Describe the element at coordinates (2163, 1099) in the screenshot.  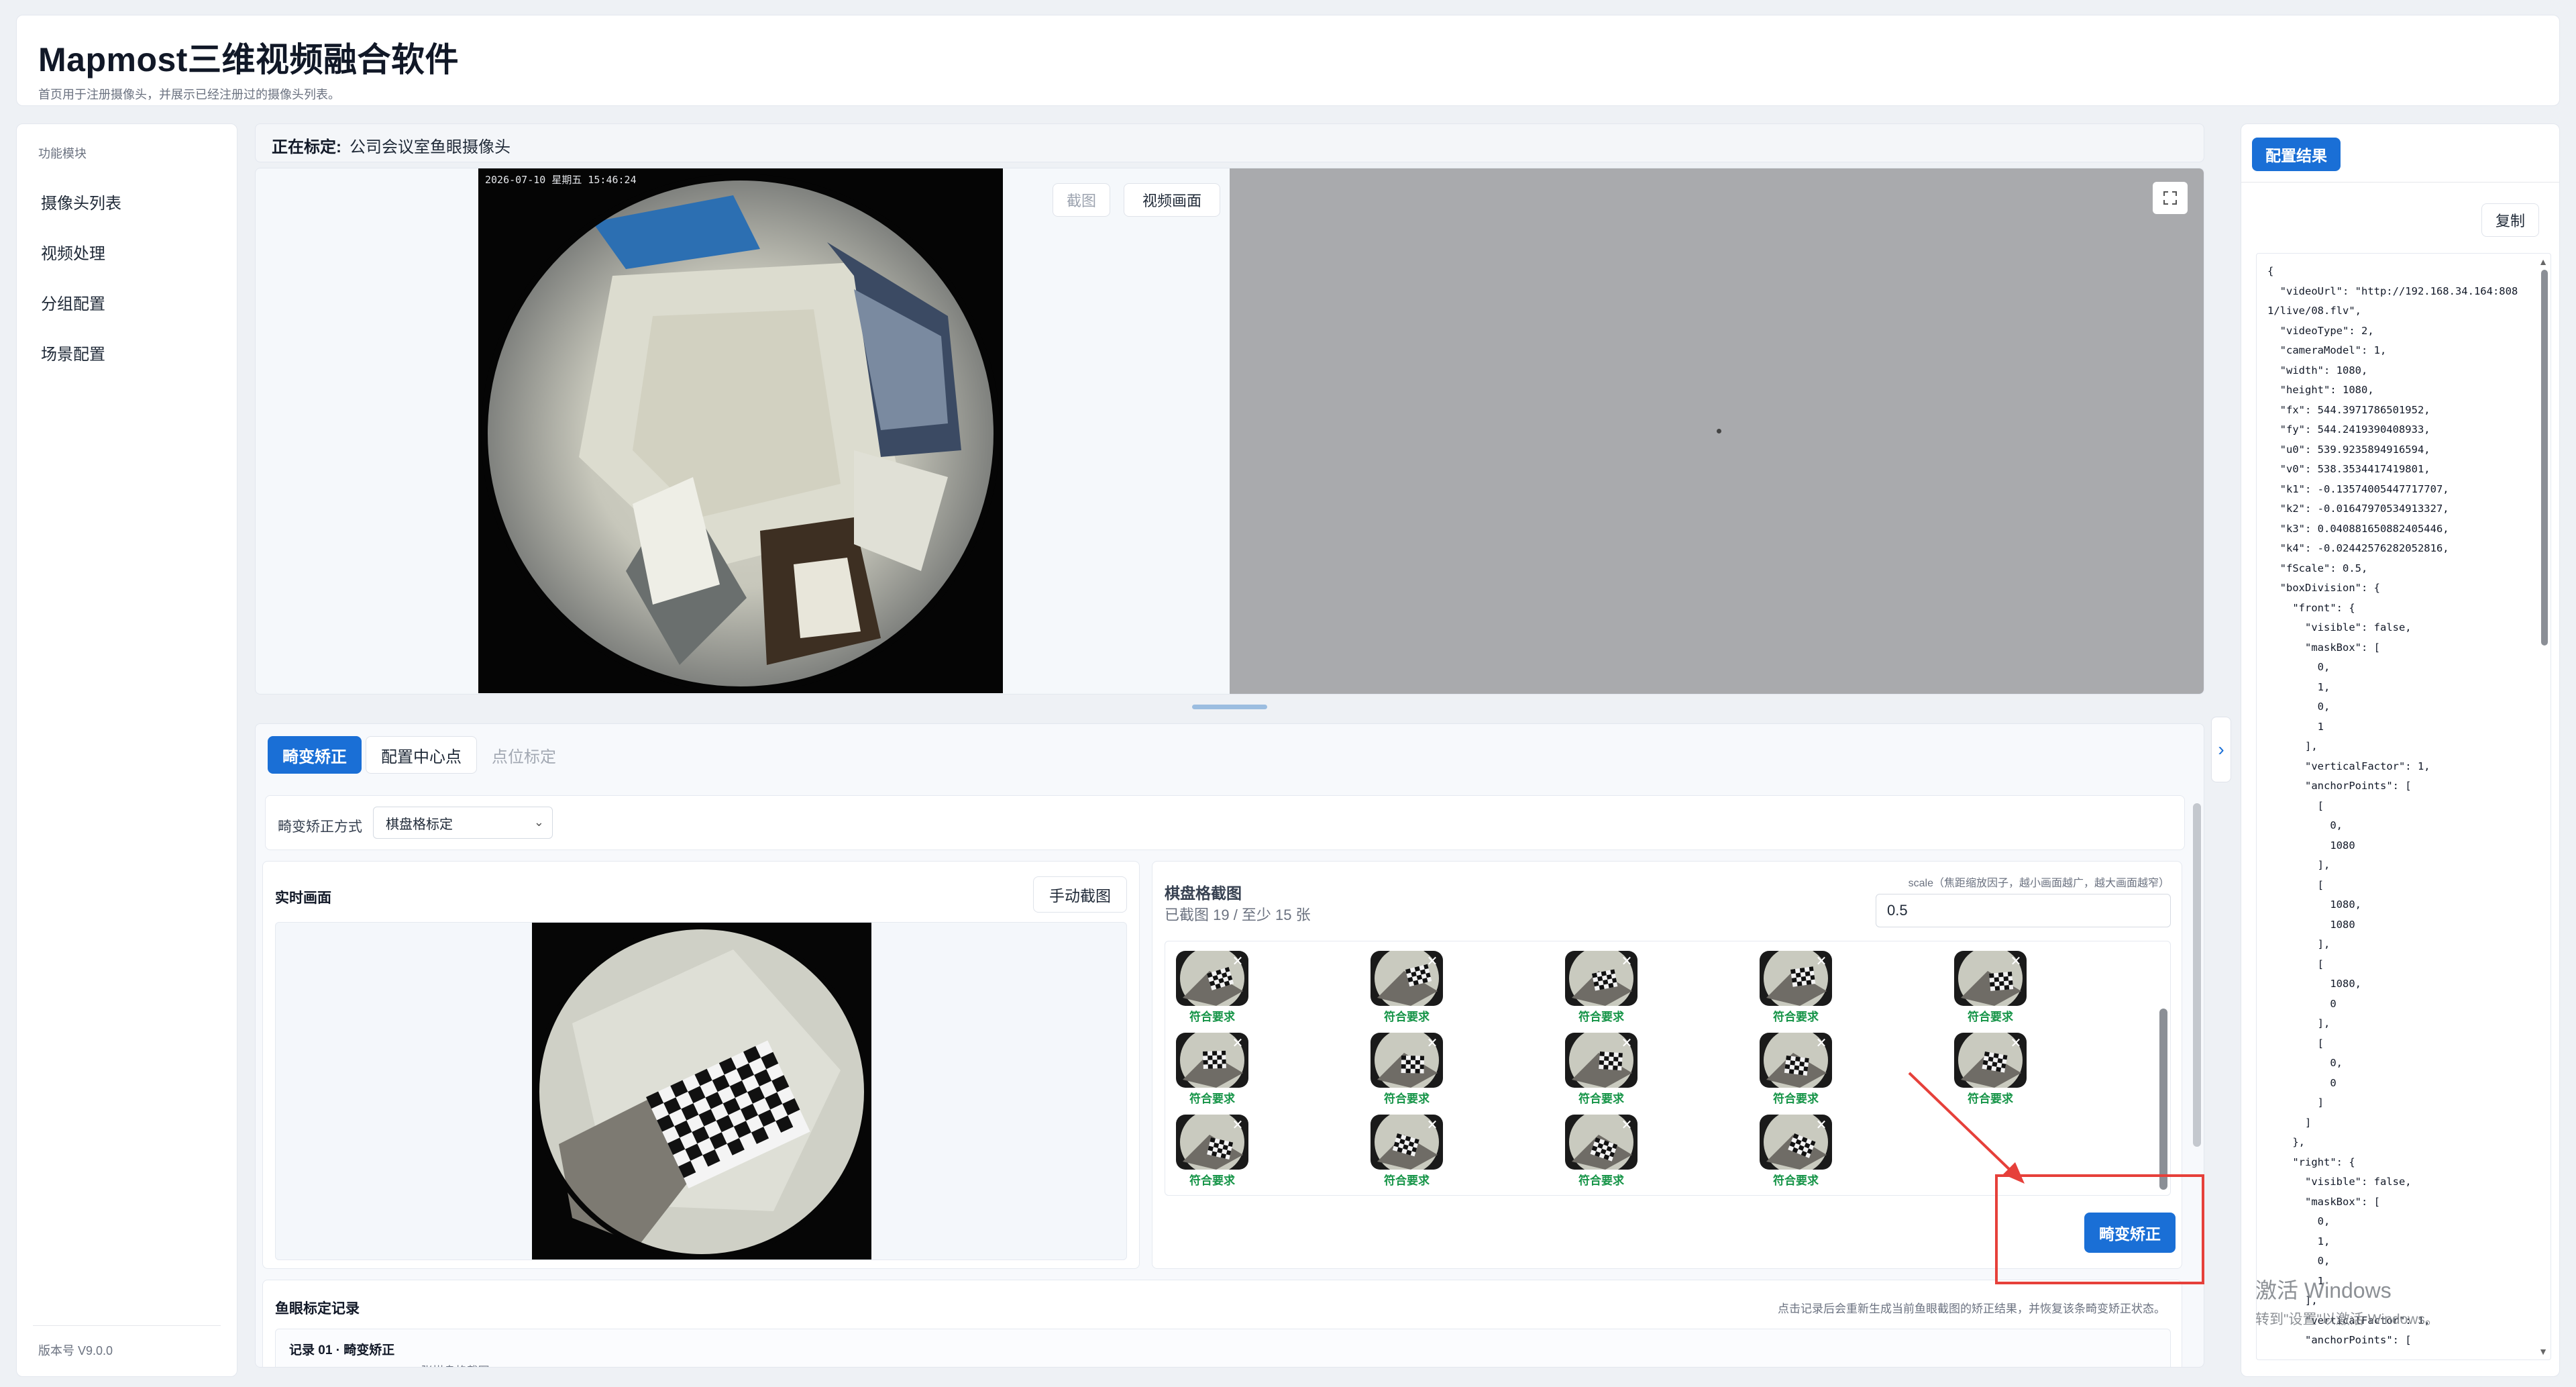
I see `thumbnail-scrollbar` at that location.